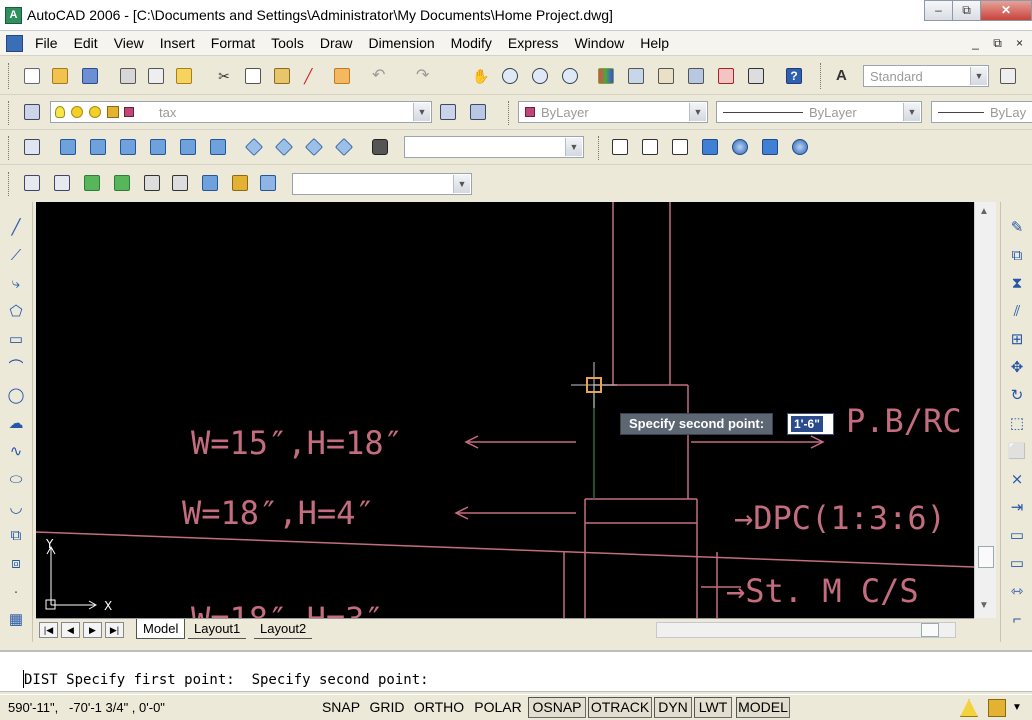  I want to click on paste-icon, so click(282, 76).